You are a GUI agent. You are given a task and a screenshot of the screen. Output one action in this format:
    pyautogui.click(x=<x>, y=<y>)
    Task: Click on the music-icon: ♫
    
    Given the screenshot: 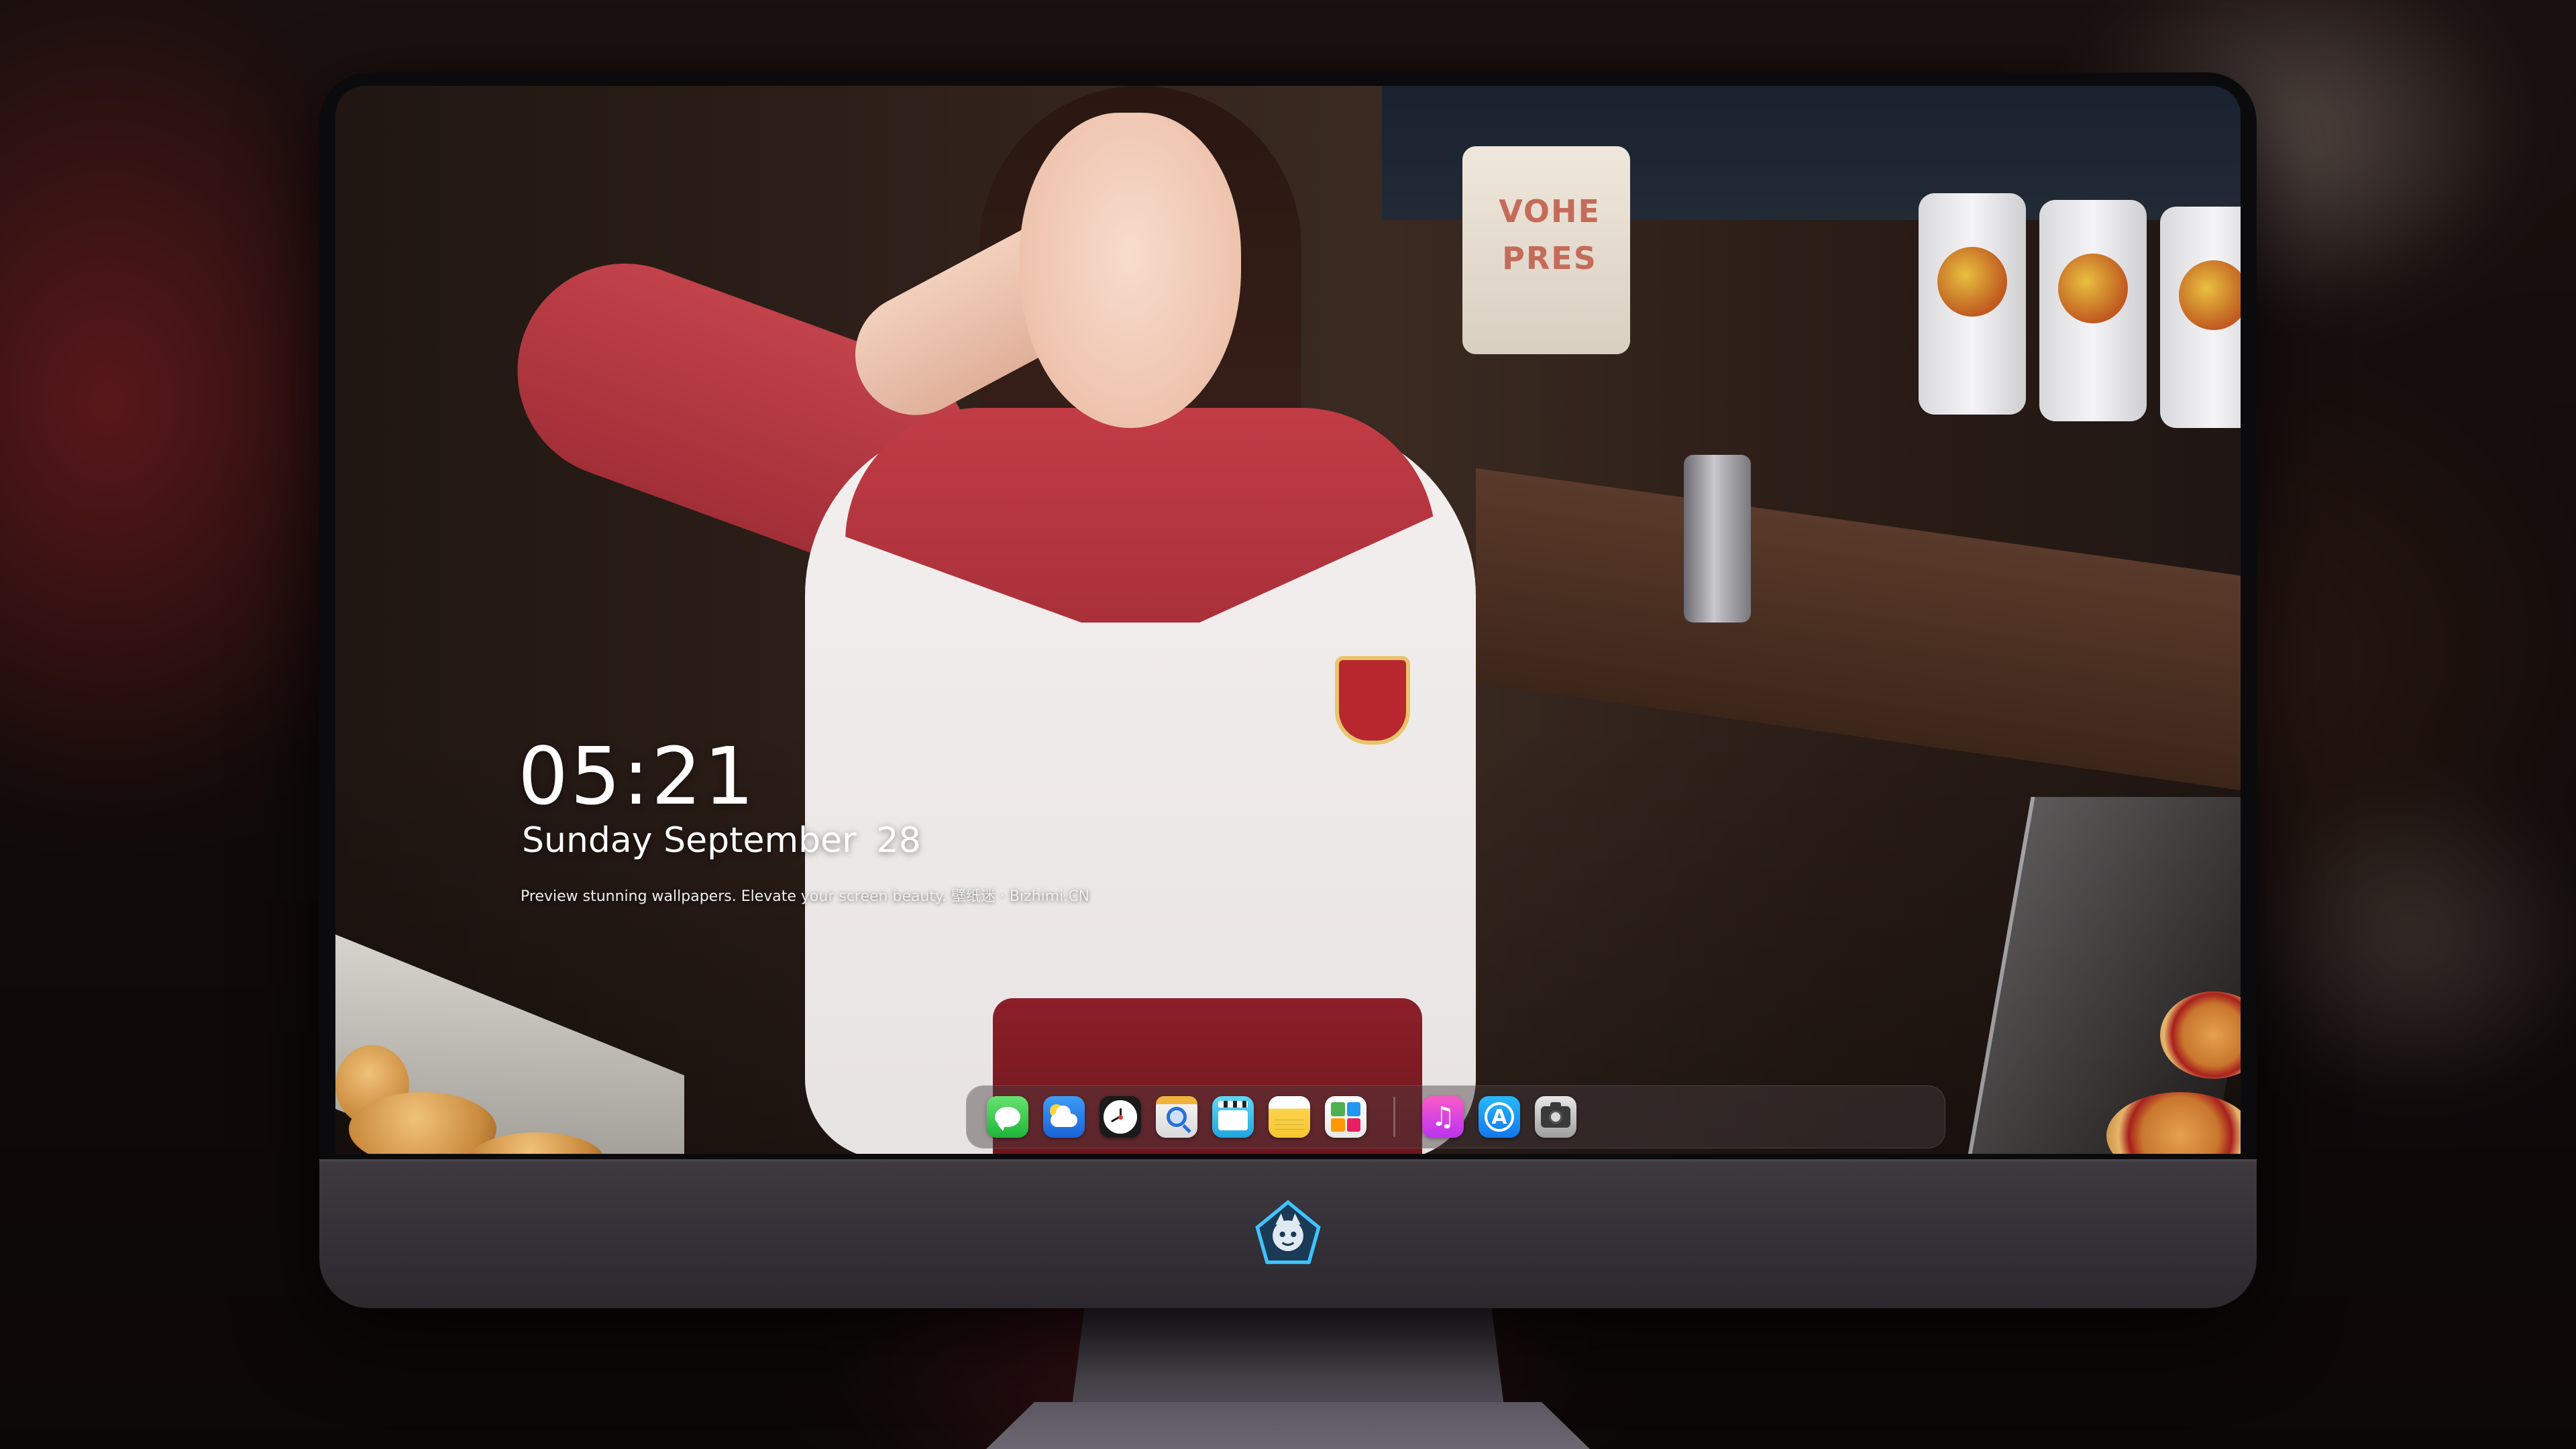 What is the action you would take?
    pyautogui.click(x=1443, y=1117)
    